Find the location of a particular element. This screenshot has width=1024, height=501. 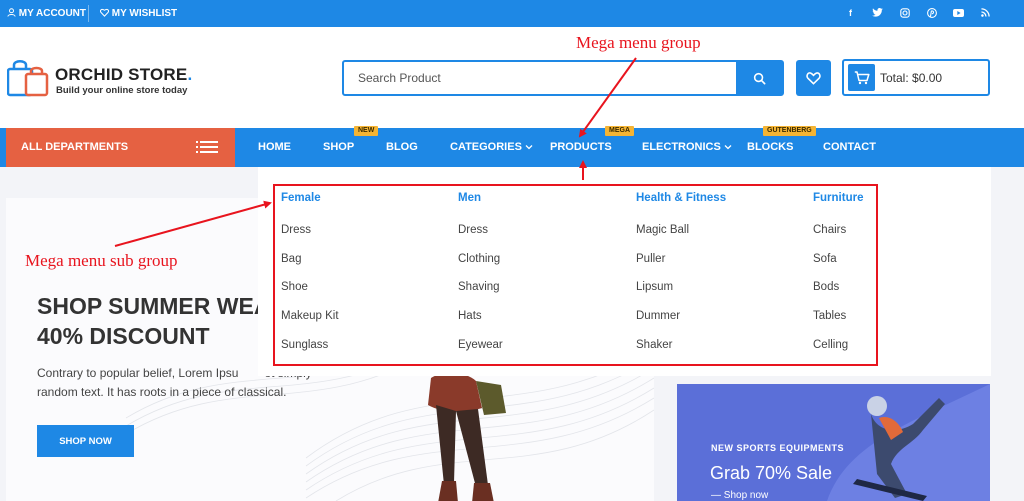

arrow-to-female-group is located at coordinates (193, 223).